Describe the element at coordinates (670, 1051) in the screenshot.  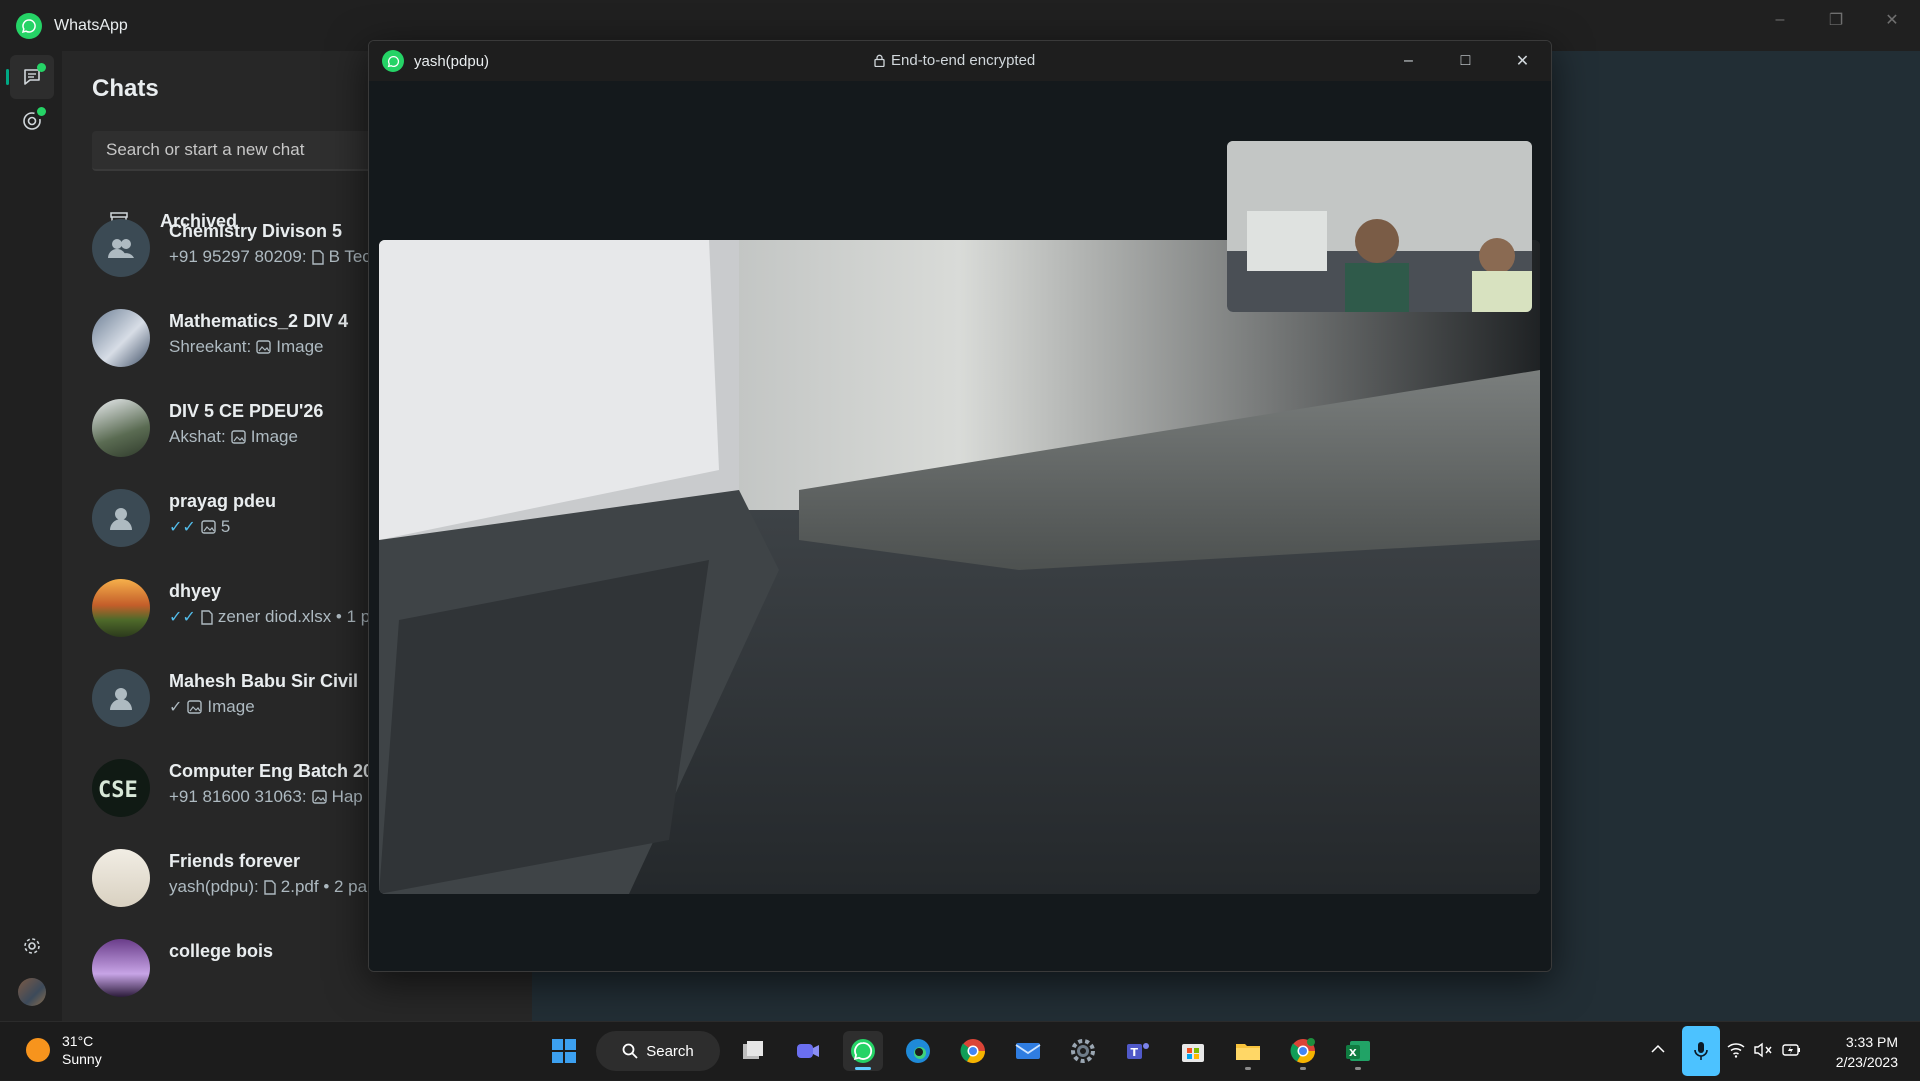
I see `taskbar-search-label: Search` at that location.